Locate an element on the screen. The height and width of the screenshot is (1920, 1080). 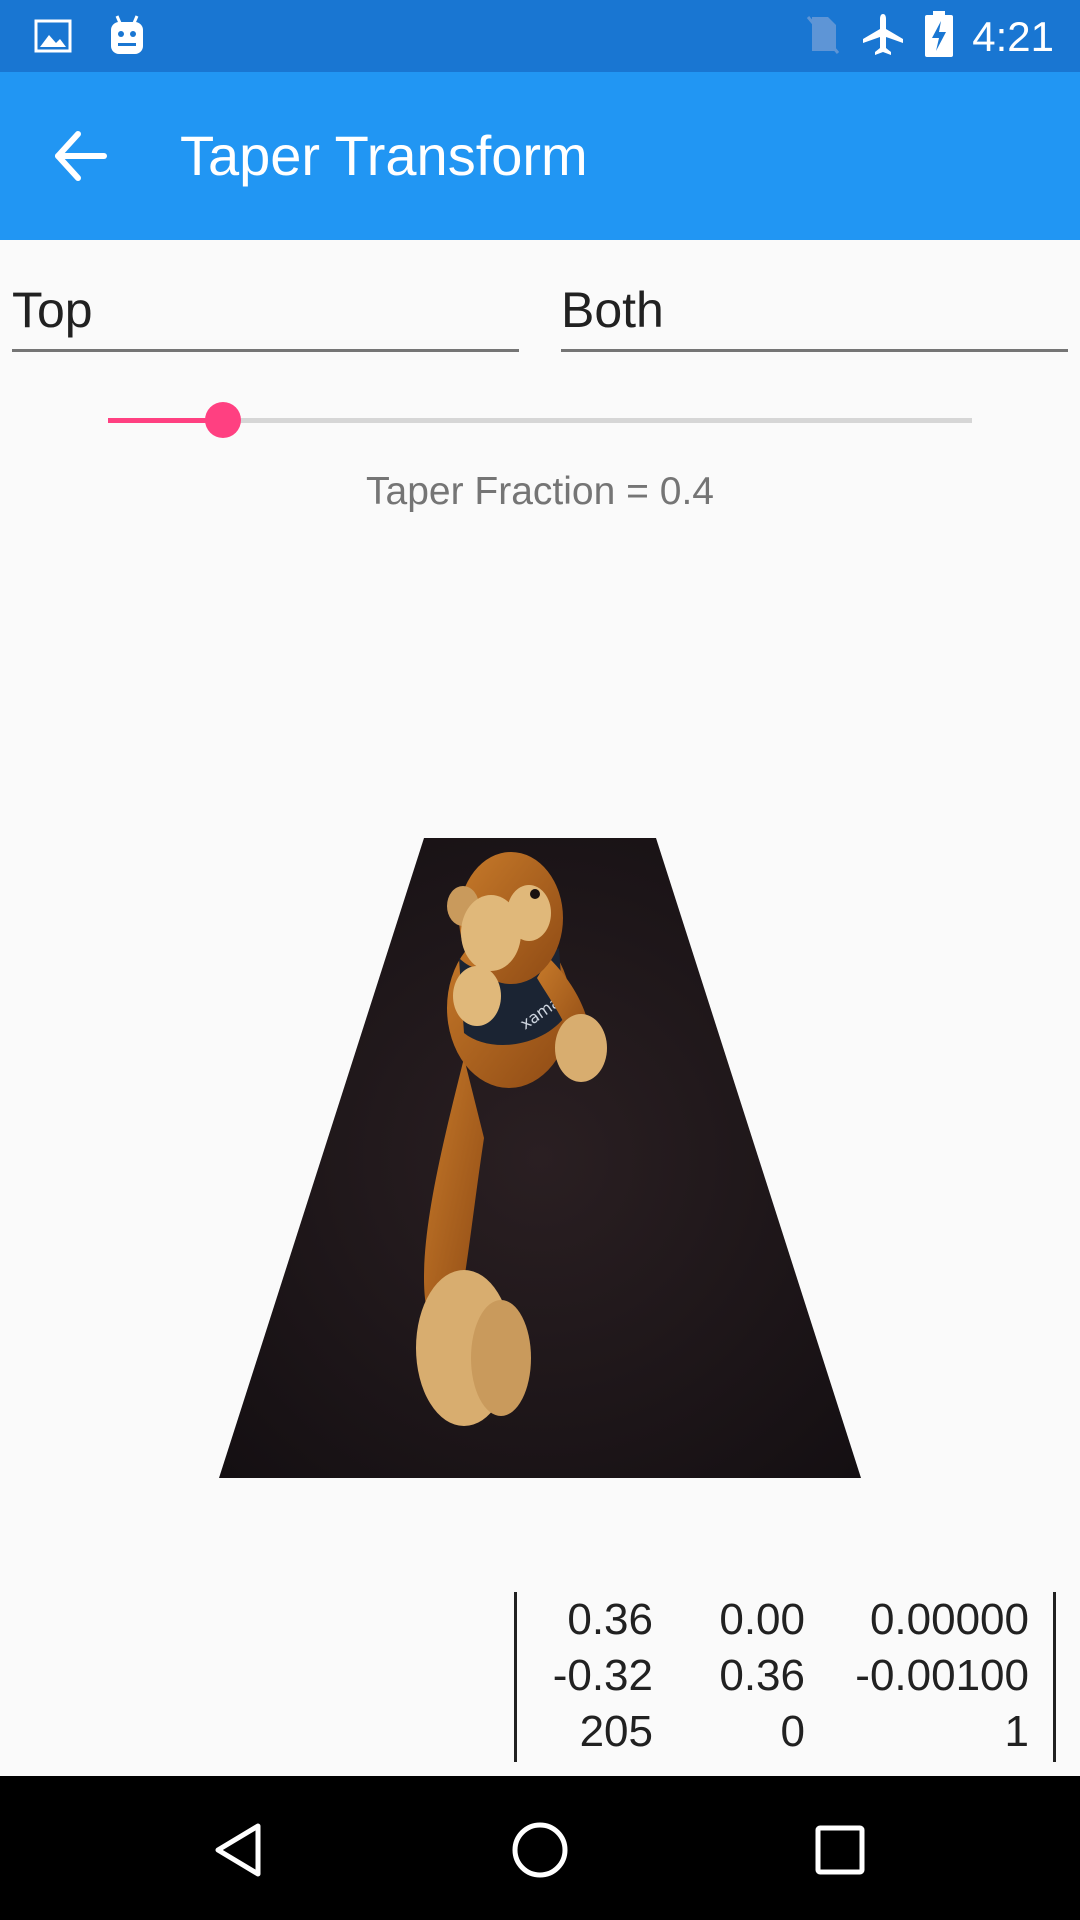
matrix-cell: -0.00100 is located at coordinates (942, 1675).